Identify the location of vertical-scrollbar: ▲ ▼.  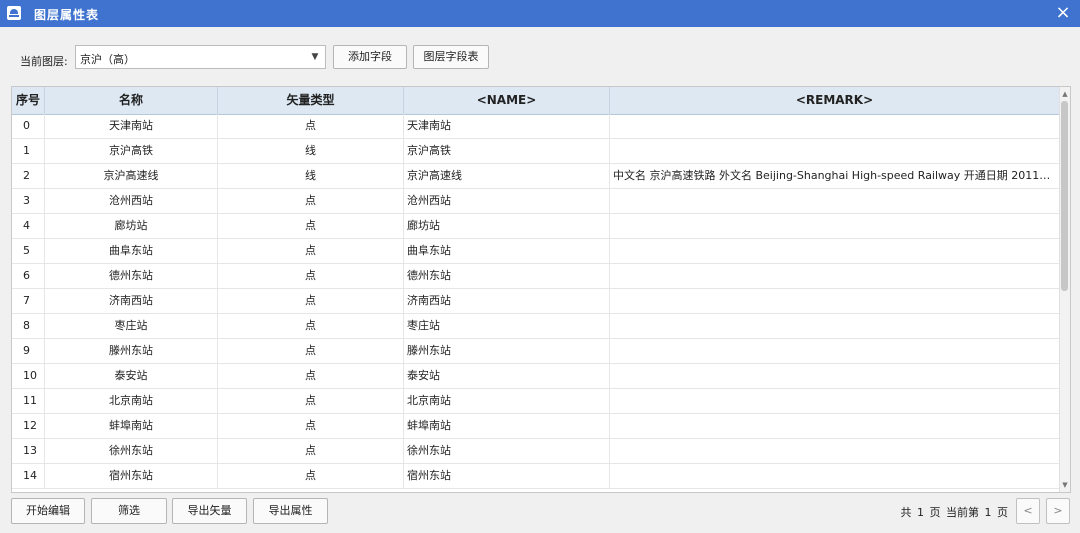
(1064, 289).